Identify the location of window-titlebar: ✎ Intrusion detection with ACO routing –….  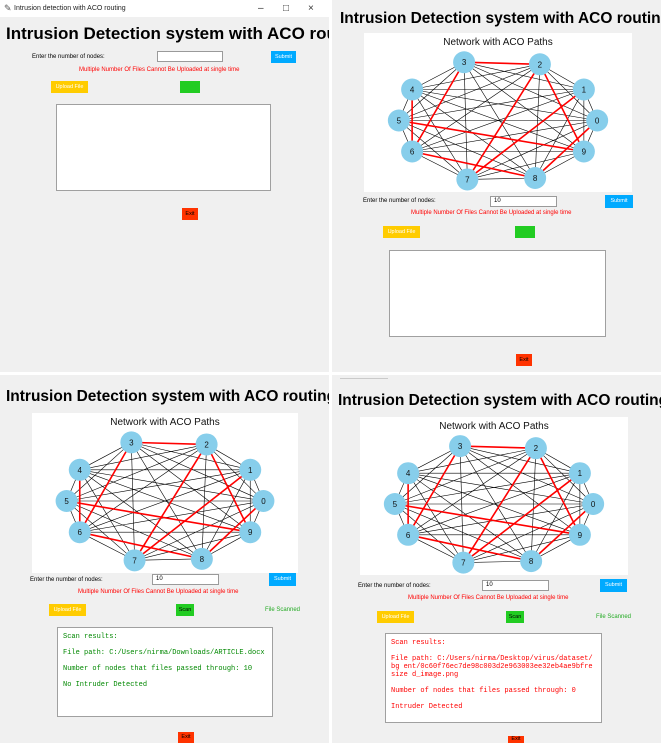
(164, 8).